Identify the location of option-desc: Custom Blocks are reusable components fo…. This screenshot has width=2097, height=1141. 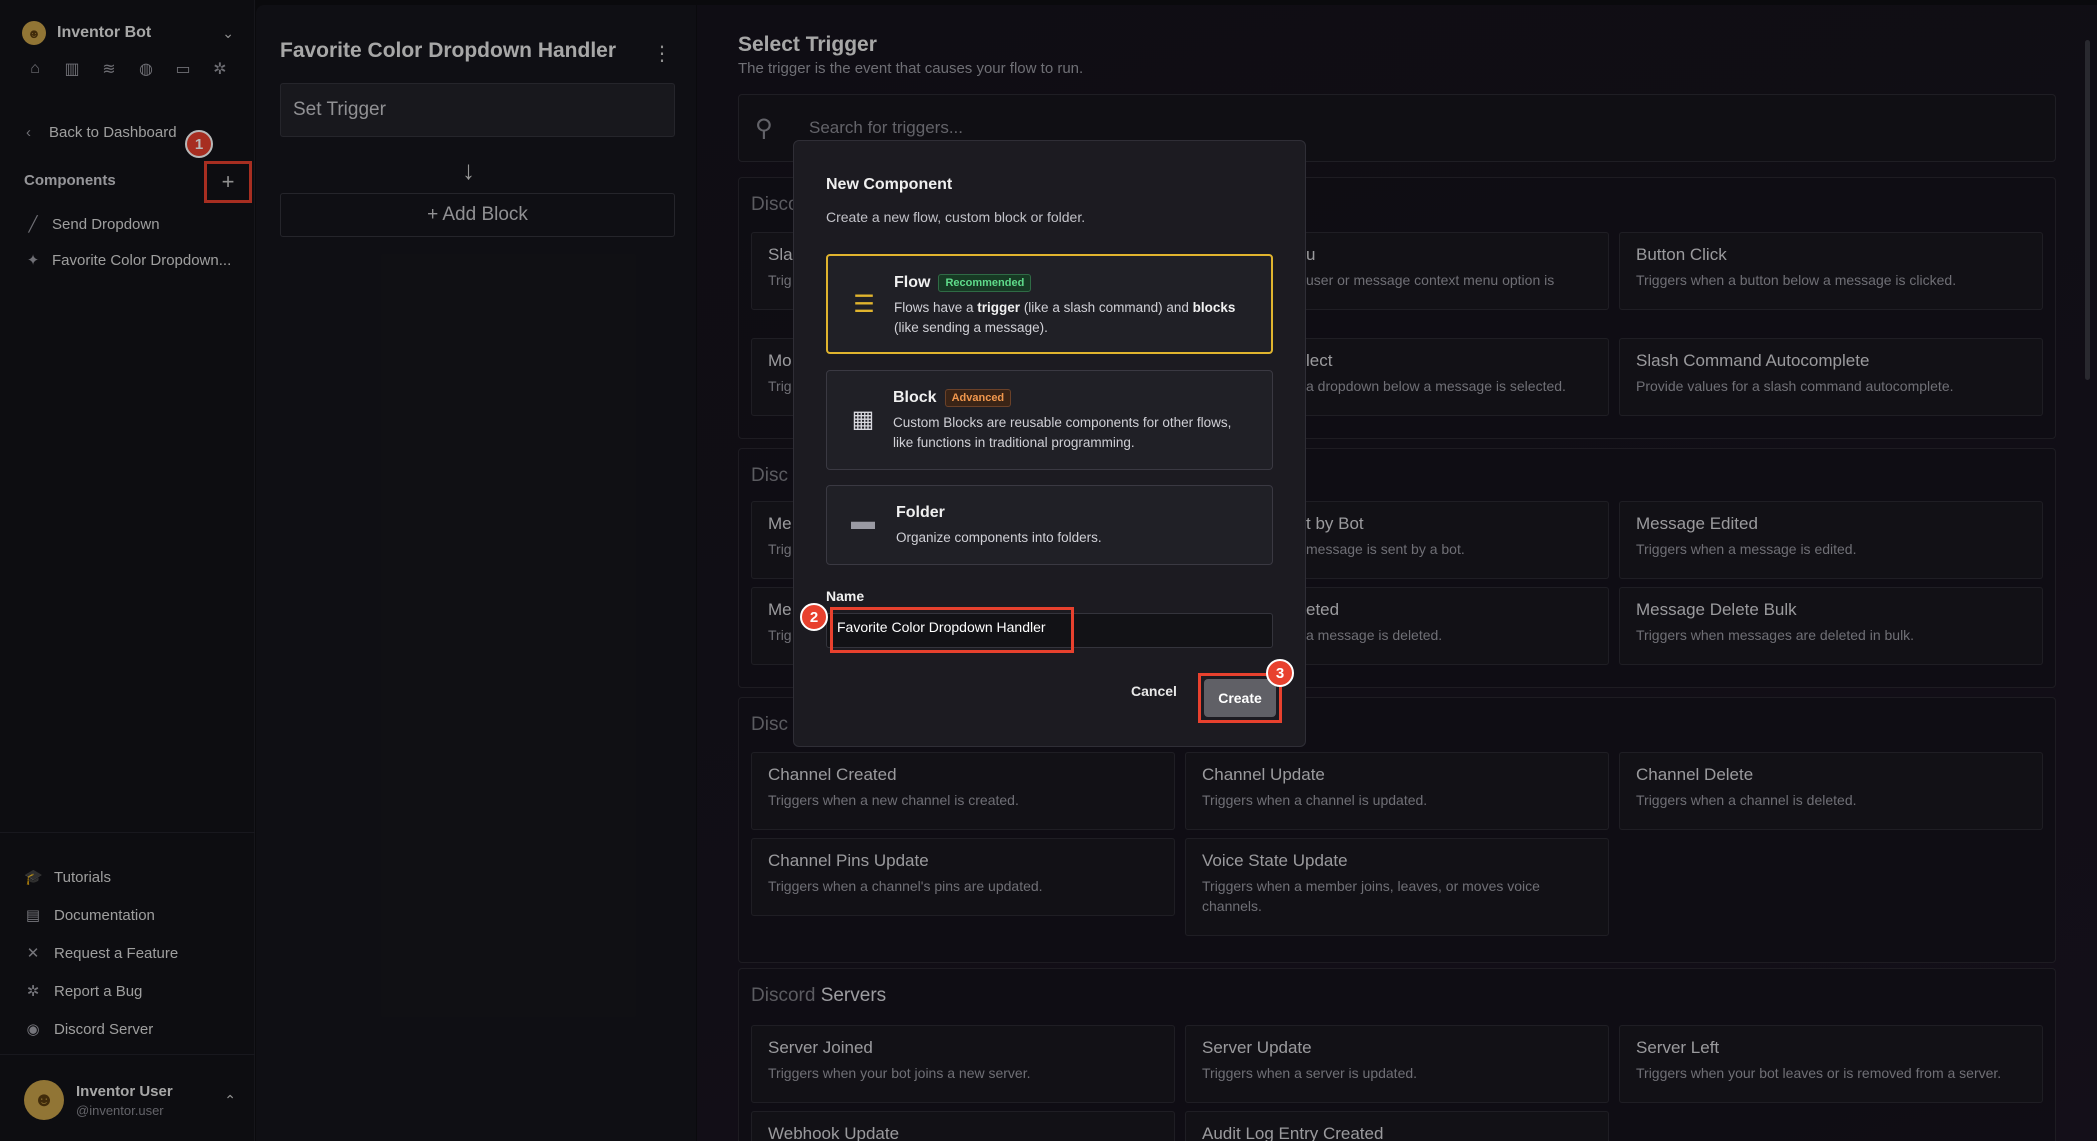
(1062, 432).